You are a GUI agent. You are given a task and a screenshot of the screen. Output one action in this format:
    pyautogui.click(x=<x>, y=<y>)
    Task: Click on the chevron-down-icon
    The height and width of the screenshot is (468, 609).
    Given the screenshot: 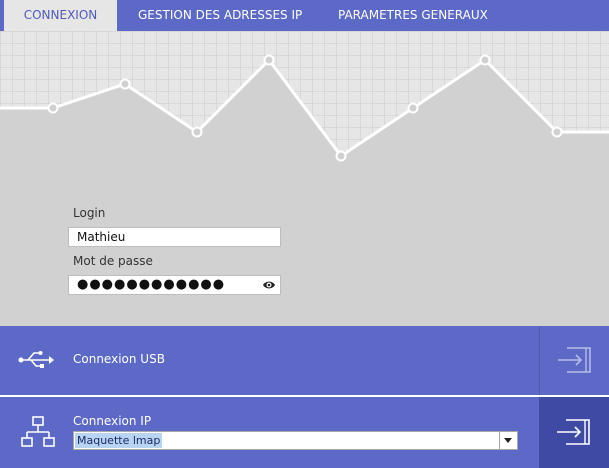 What is the action you would take?
    pyautogui.click(x=508, y=440)
    